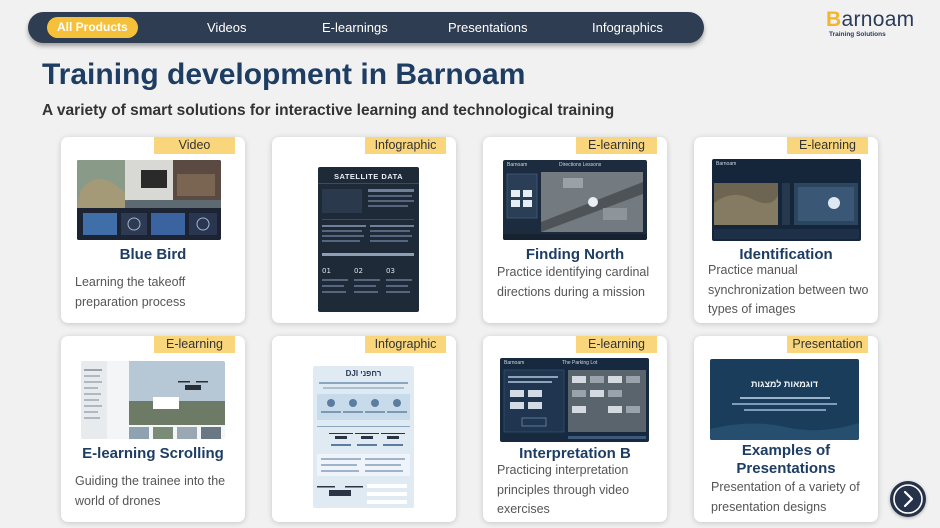 The image size is (940, 528). Describe the element at coordinates (153, 453) in the screenshot. I see `card-title: E-learning Scrolling` at that location.